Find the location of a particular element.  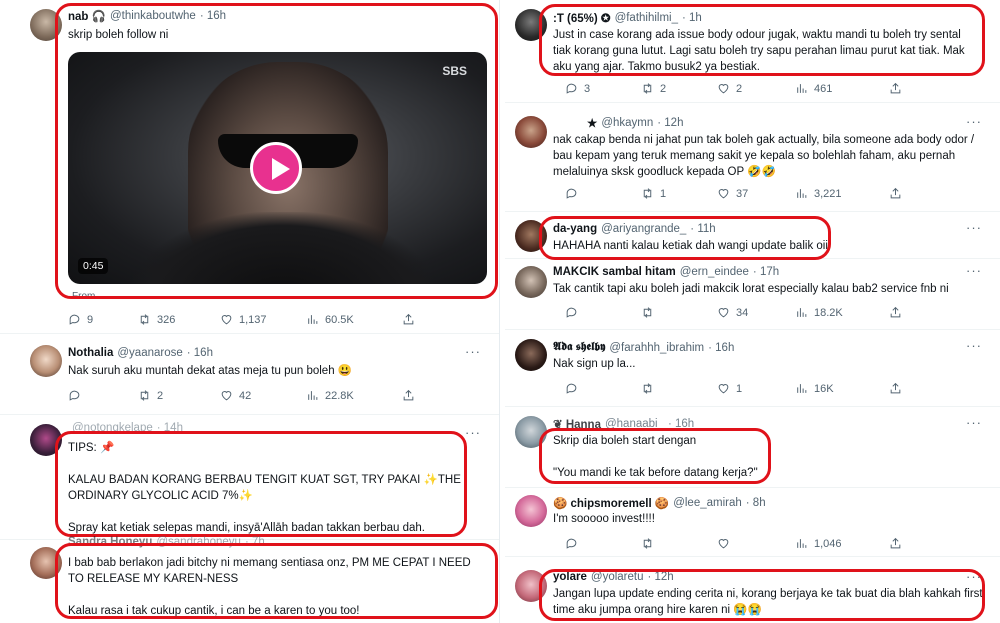

author-name: MAKCIK sambal hitam is located at coordinates (614, 272).